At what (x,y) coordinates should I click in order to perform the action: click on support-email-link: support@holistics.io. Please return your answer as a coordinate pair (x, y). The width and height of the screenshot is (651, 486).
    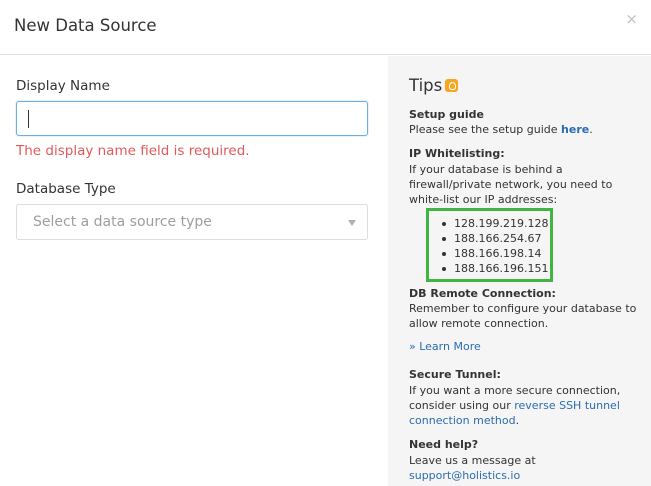
    Looking at the image, I should click on (464, 475).